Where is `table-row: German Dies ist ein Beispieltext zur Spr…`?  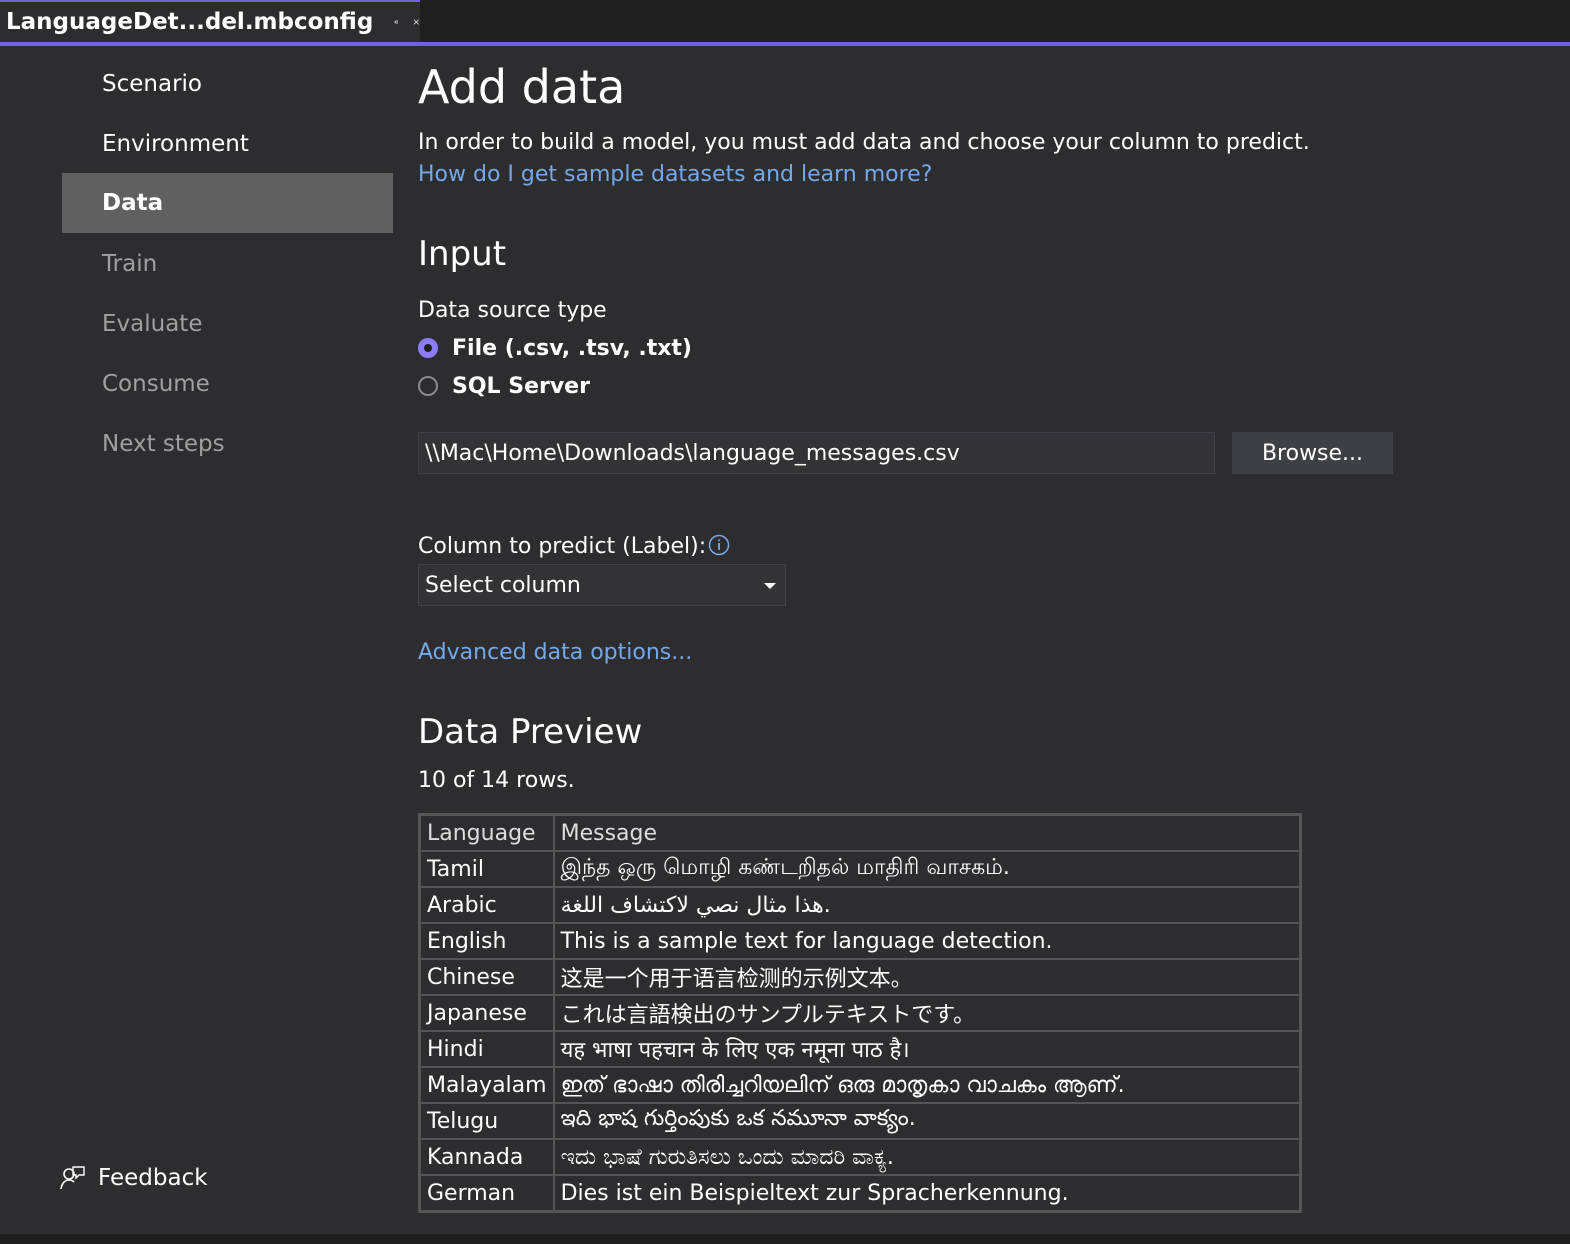
table-row: German Dies ist ein Beispieltext zur Spr… is located at coordinates (860, 1193).